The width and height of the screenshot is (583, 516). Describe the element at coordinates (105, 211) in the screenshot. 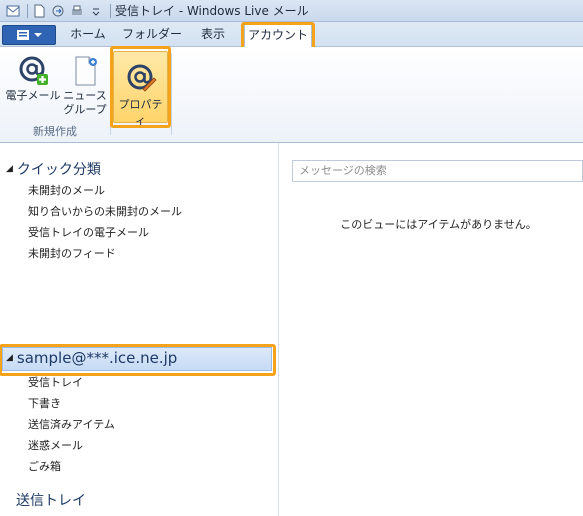

I see `quick-view-unread-contacts: 知り合いからの未開封のメール` at that location.